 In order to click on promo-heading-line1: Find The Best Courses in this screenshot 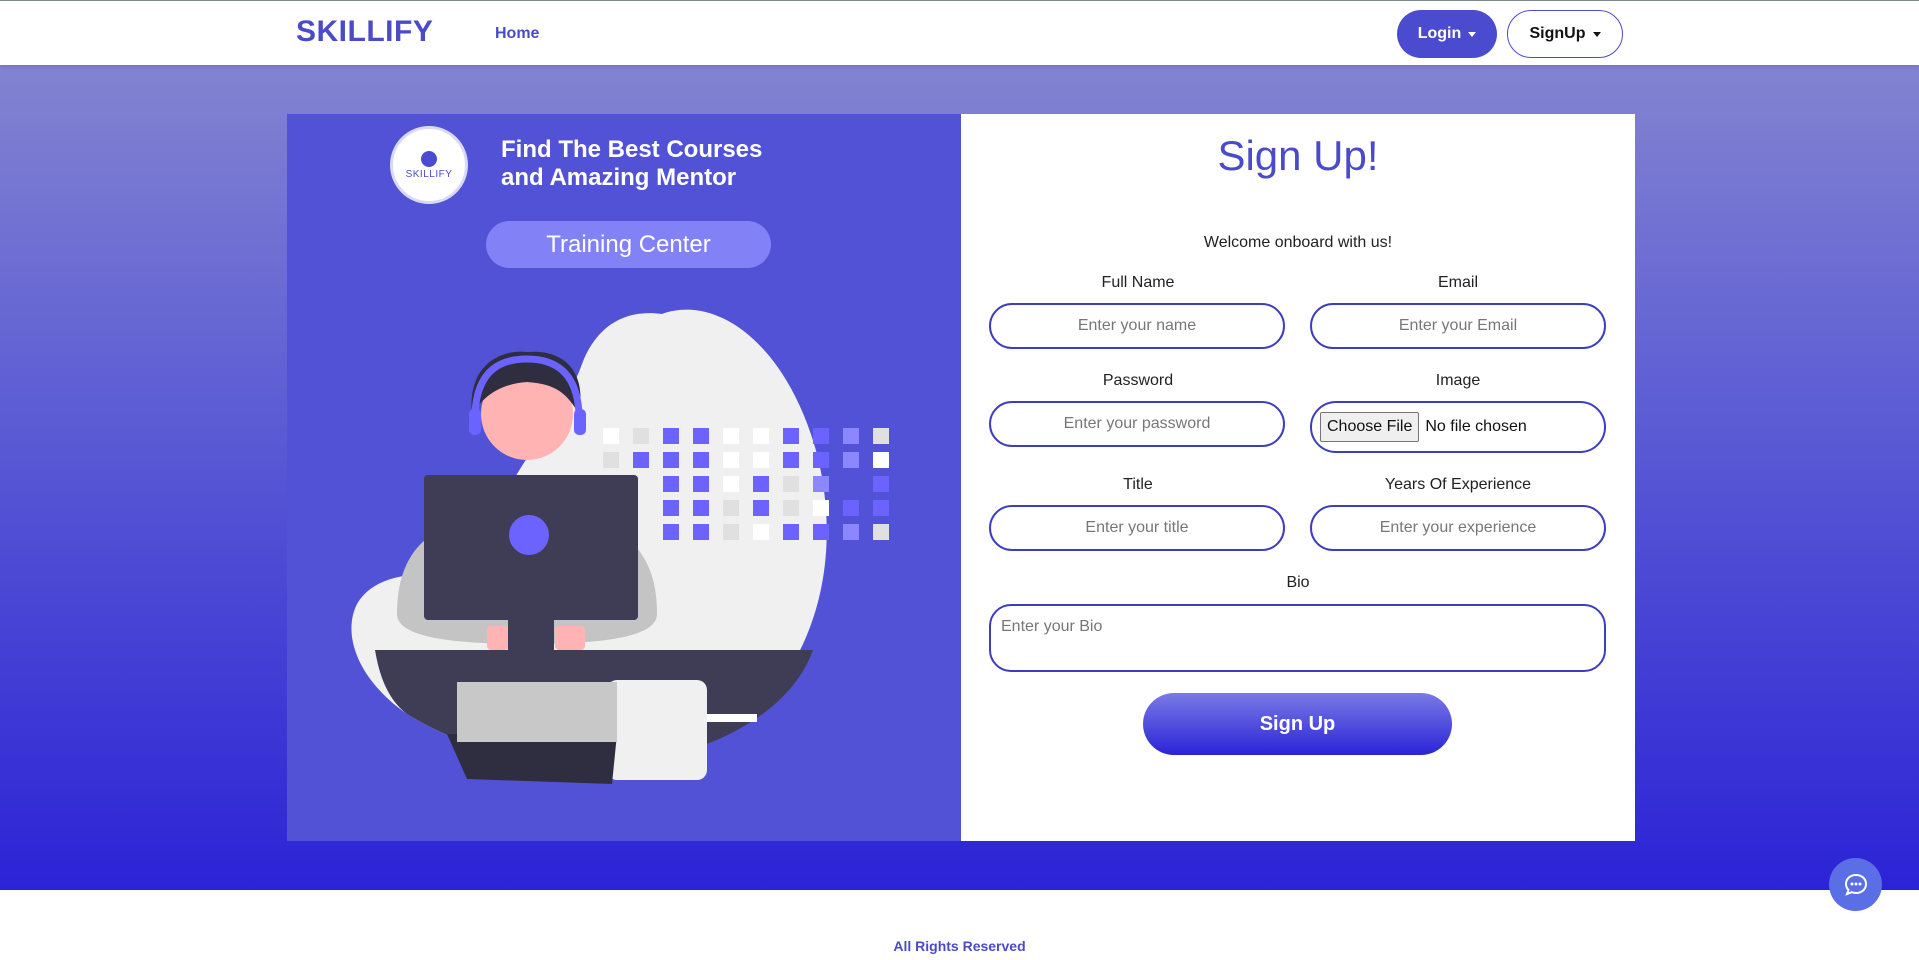, I will do `click(632, 149)`.